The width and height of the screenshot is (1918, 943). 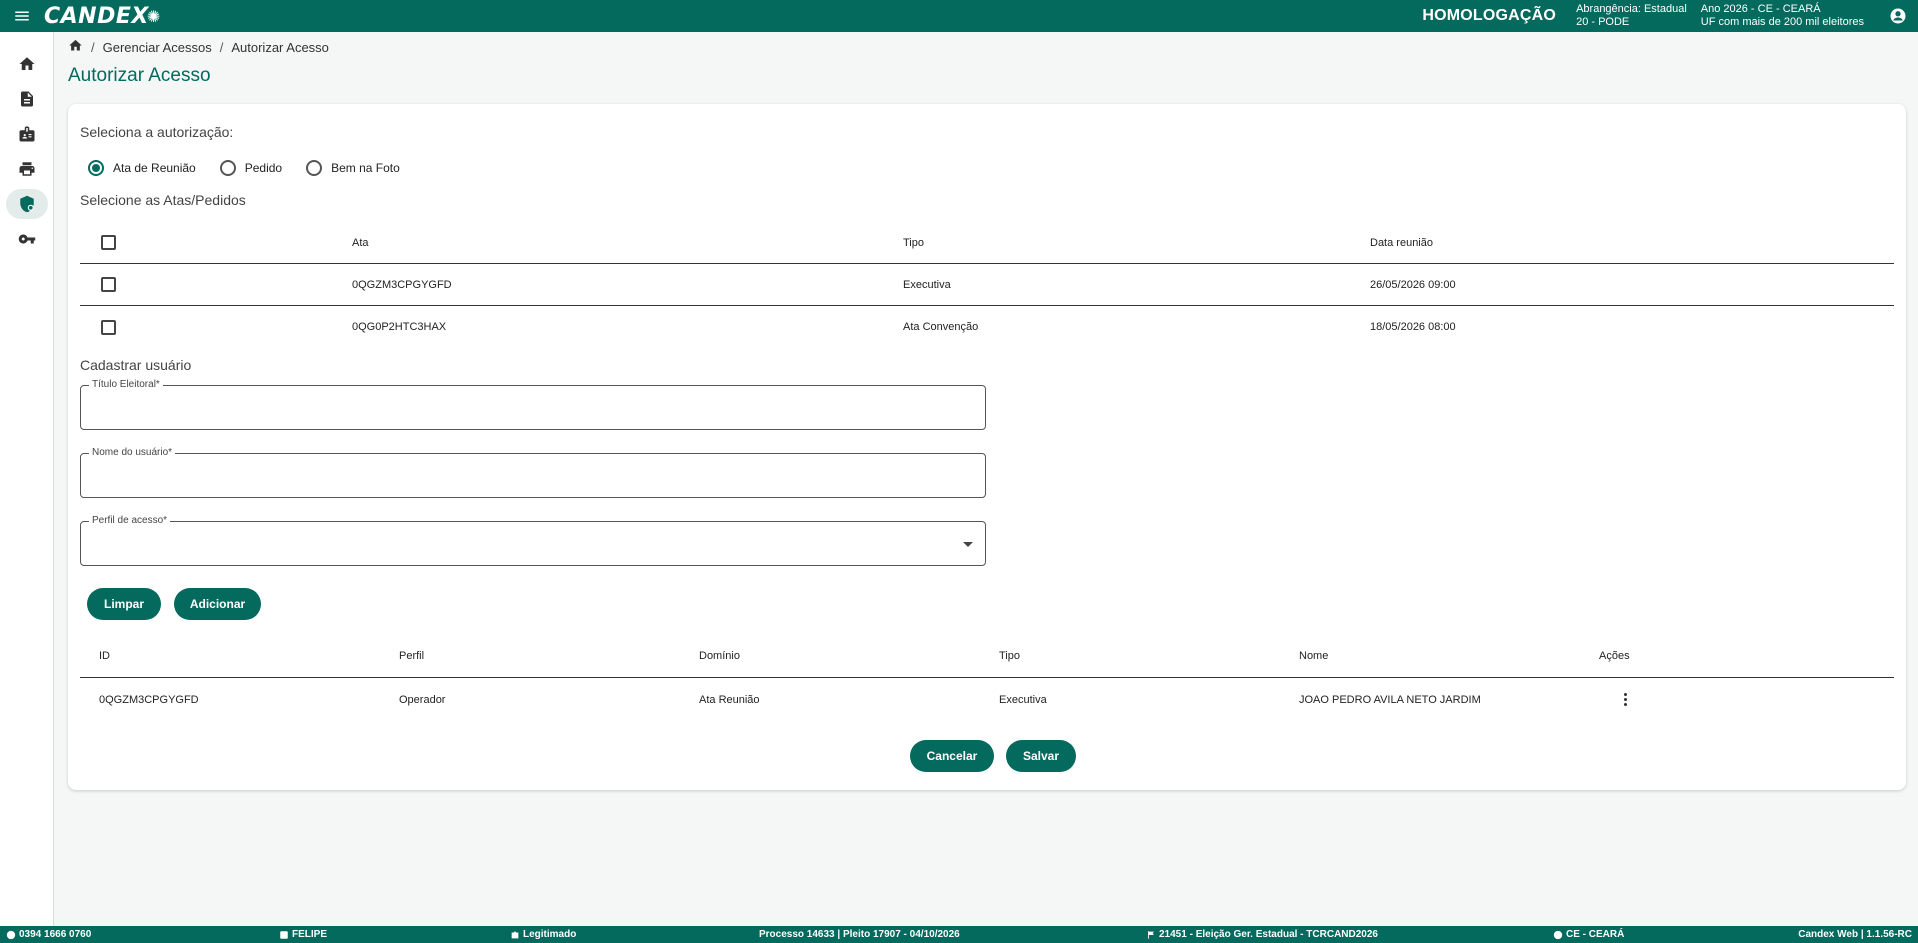 What do you see at coordinates (360, 242) in the screenshot?
I see `column-header-ata: Ata` at bounding box center [360, 242].